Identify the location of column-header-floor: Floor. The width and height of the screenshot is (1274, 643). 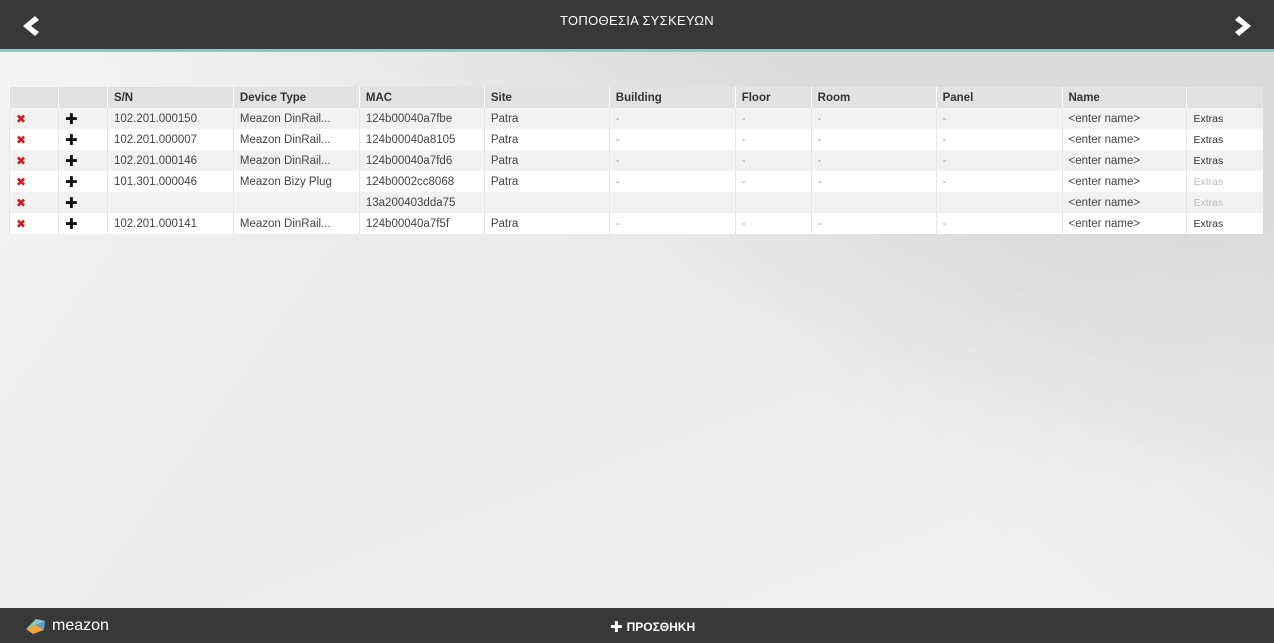
(773, 97).